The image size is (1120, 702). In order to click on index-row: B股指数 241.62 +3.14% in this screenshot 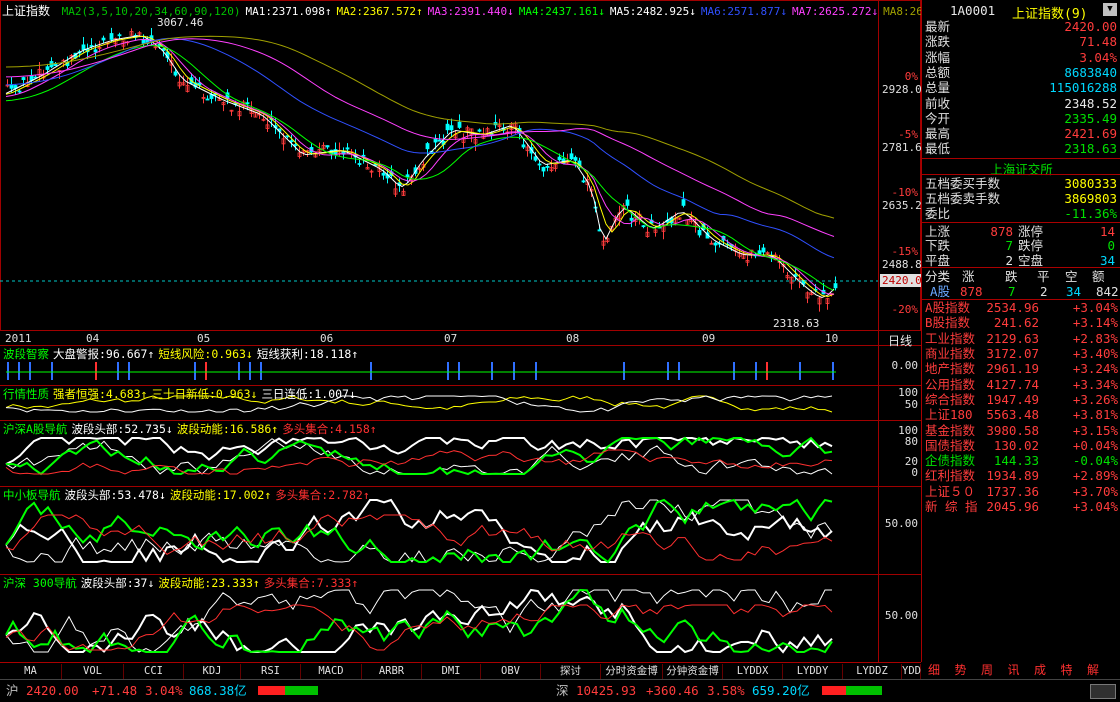, I will do `click(1021, 322)`.